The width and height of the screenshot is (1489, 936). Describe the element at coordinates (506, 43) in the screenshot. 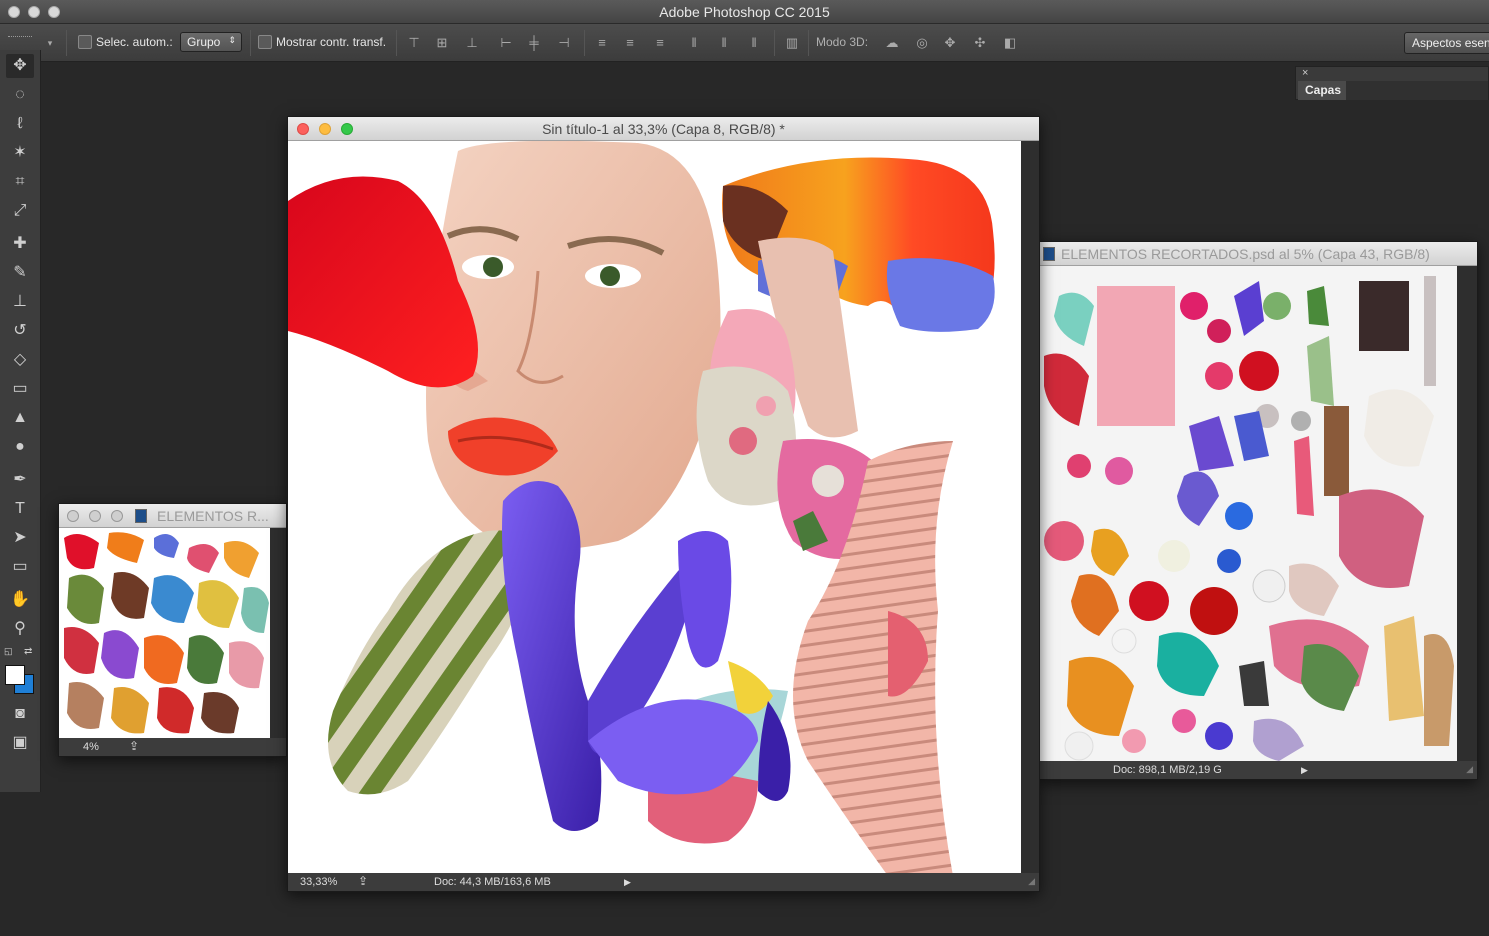

I see `align-left-icon: ⊢` at that location.